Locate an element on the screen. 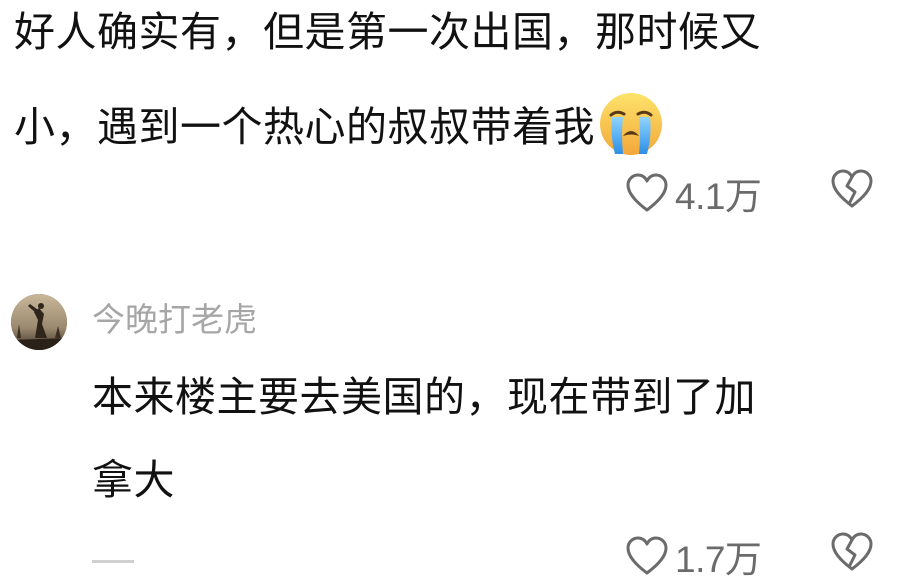 The width and height of the screenshot is (898, 583). comment-1-dislike-button is located at coordinates (852, 191).